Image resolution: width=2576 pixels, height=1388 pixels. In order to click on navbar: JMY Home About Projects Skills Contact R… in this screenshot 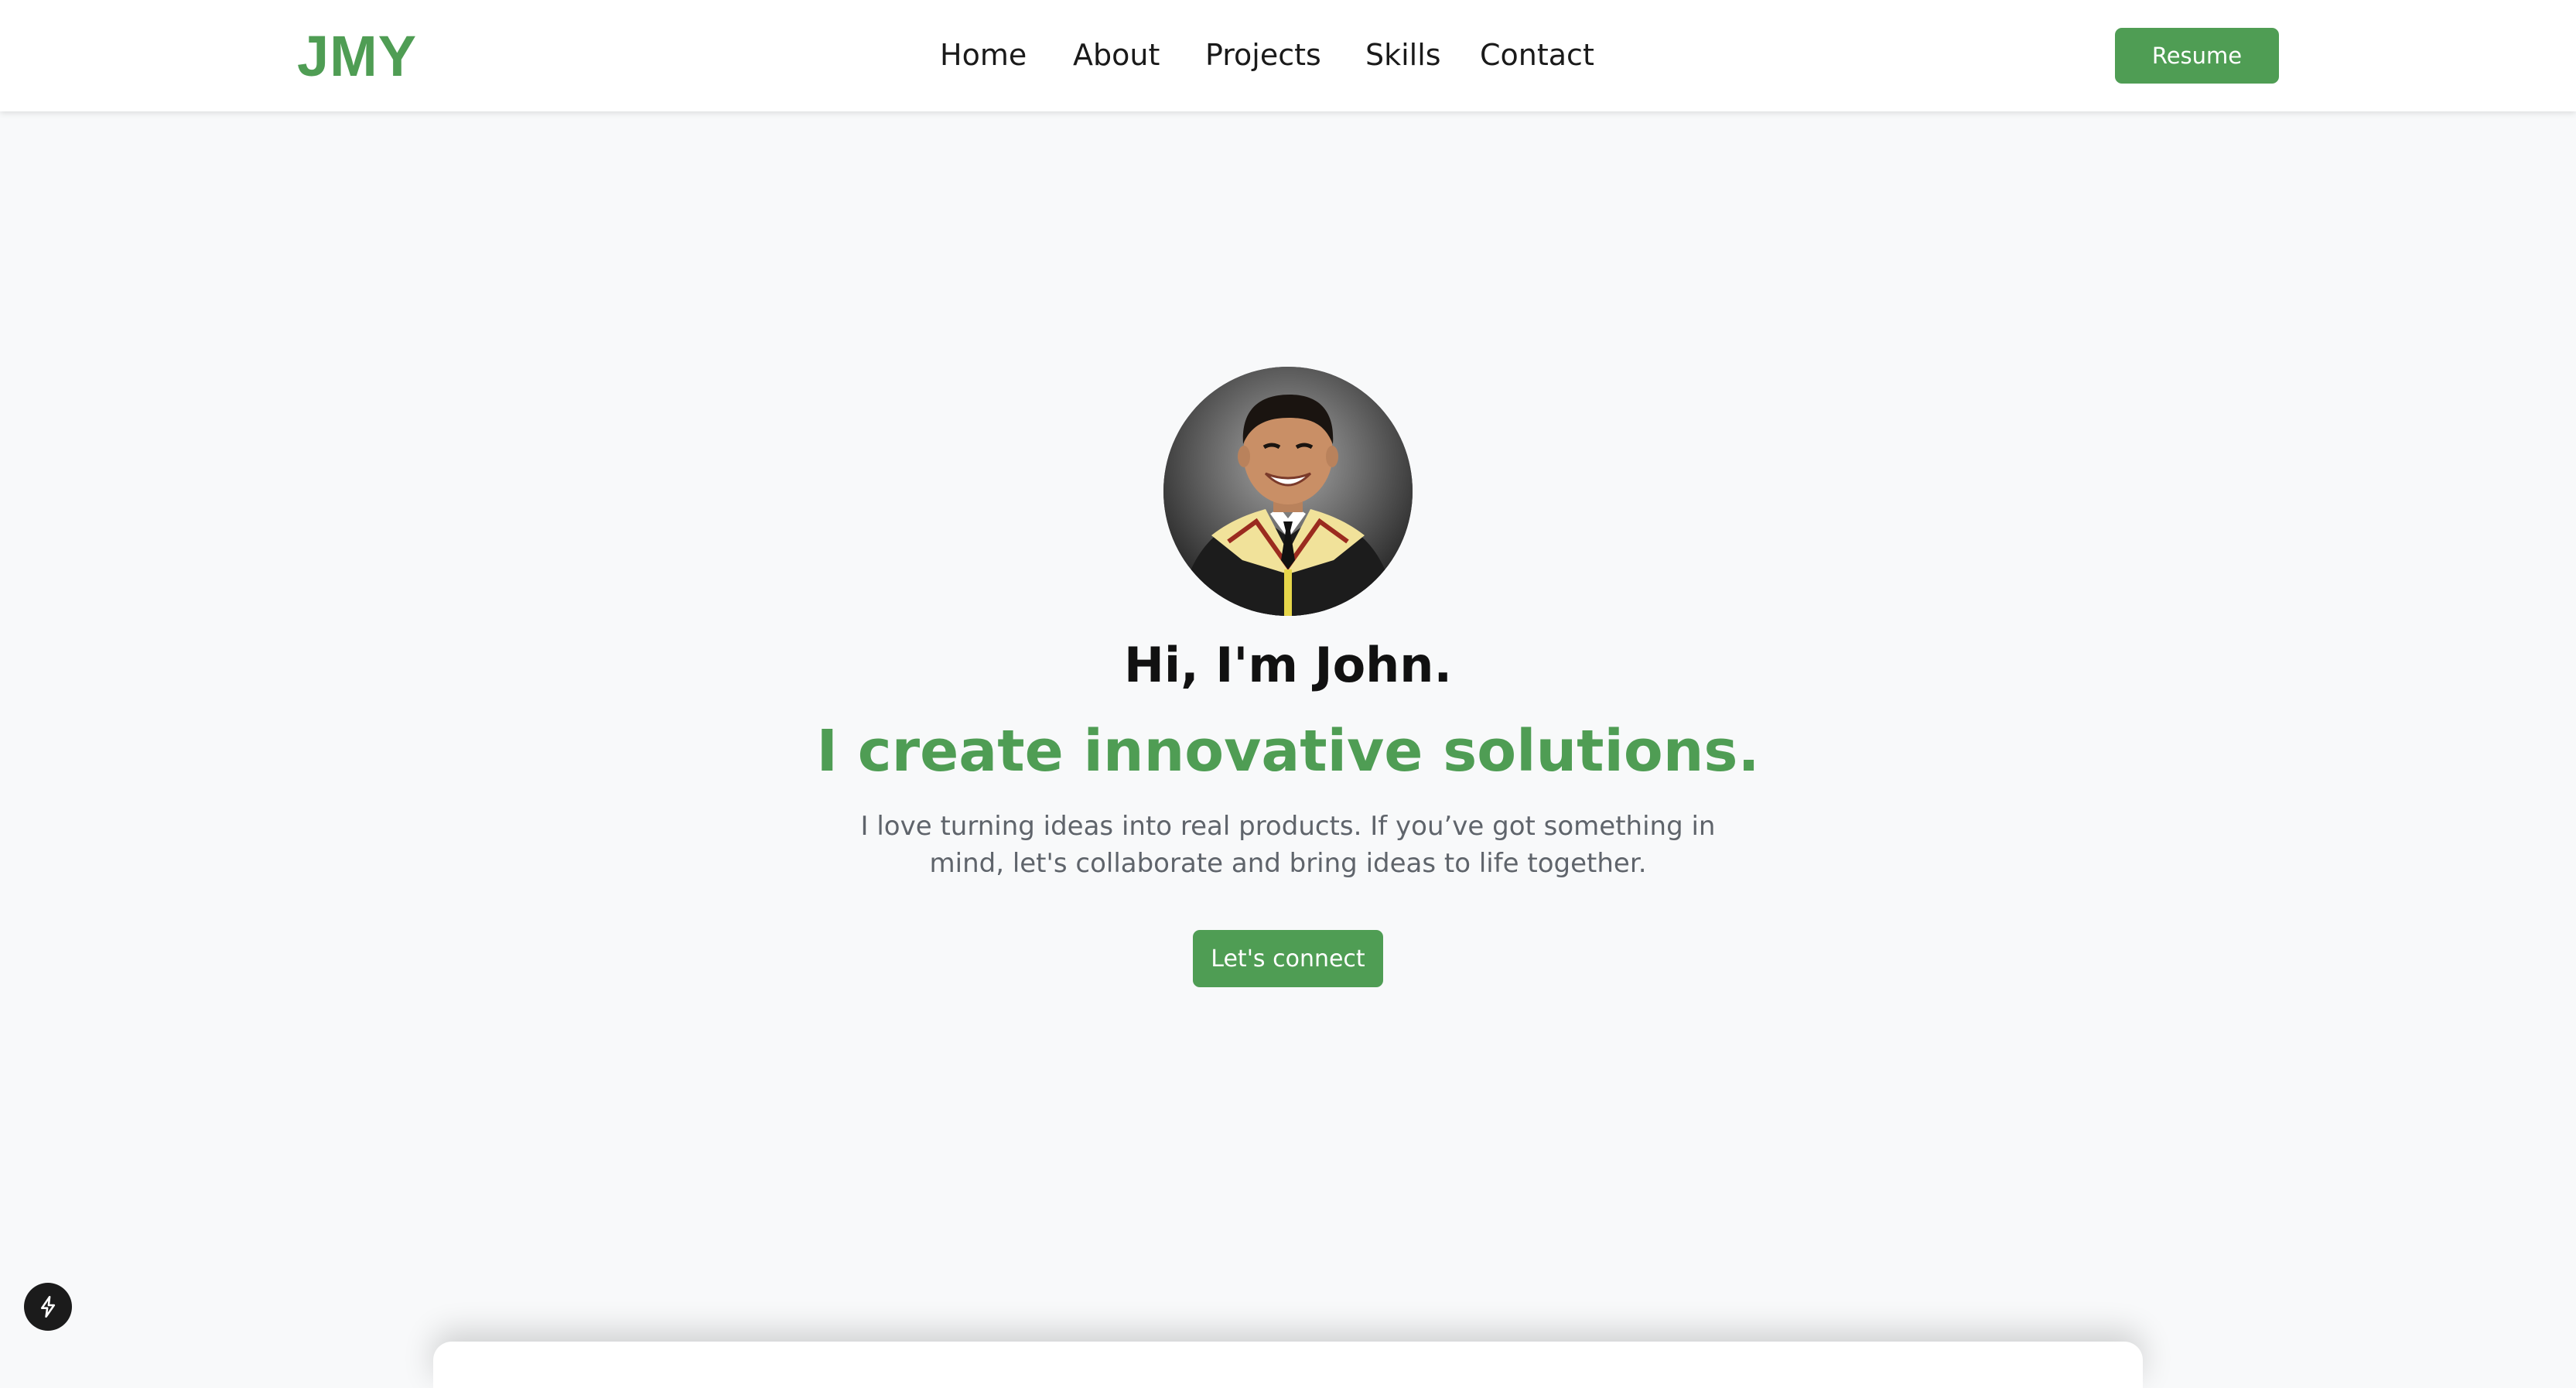, I will do `click(1288, 55)`.